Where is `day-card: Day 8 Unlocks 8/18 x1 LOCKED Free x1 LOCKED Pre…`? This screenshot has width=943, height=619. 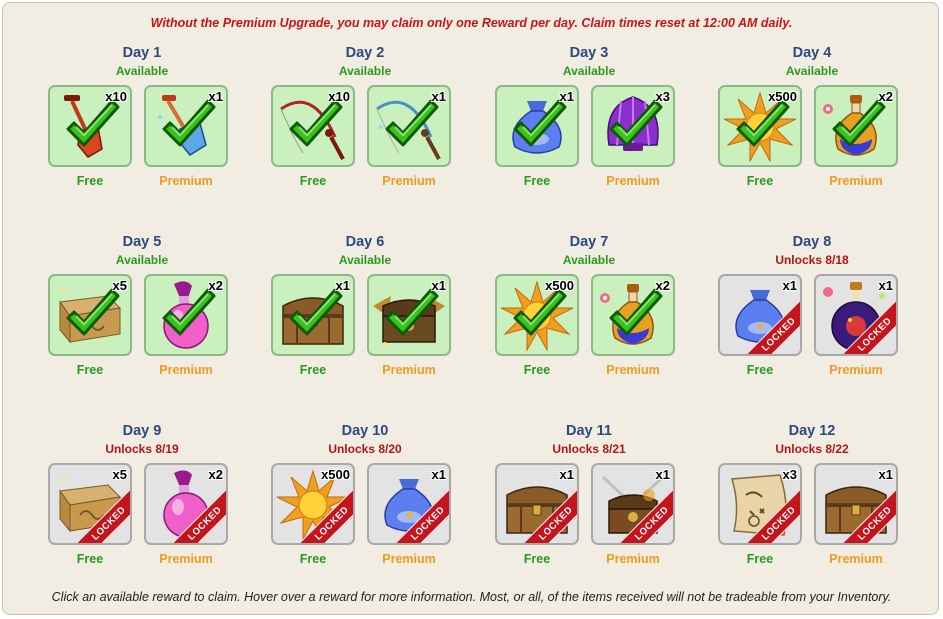
day-card: Day 8 Unlocks 8/18 x1 LOCKED Free x1 LOCKED Pre… is located at coordinates (812, 314).